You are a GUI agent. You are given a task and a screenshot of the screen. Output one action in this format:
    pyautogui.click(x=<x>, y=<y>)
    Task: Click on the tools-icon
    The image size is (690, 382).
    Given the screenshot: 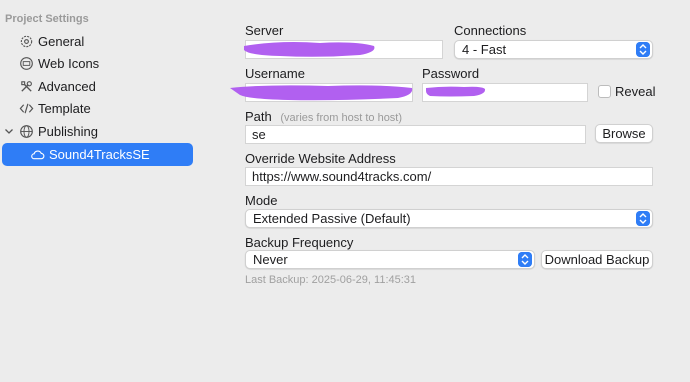 What is the action you would take?
    pyautogui.click(x=26, y=86)
    